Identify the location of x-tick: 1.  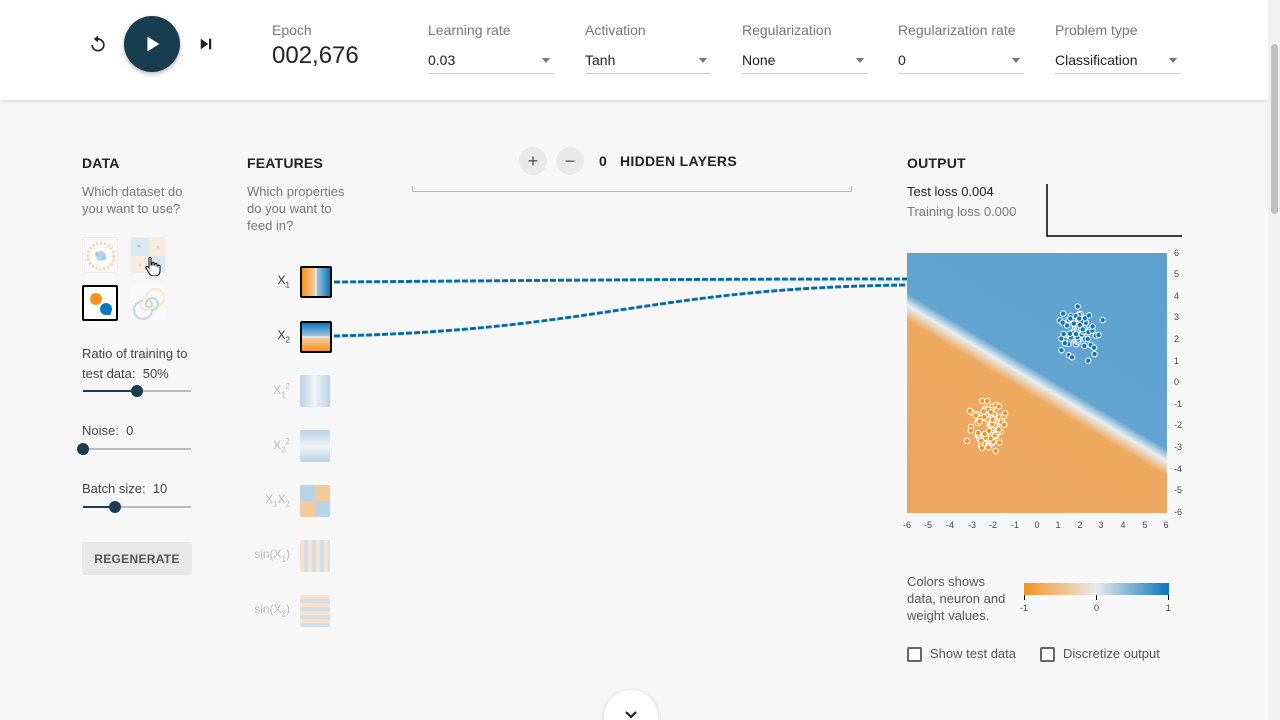
(1058, 525).